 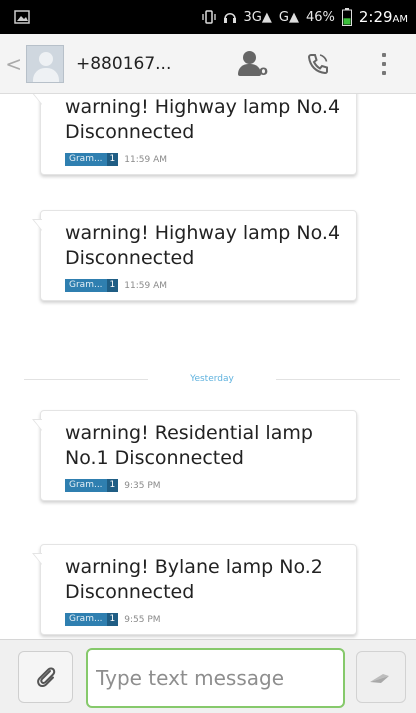 I want to click on network-type-2: G▲, so click(x=289, y=17).